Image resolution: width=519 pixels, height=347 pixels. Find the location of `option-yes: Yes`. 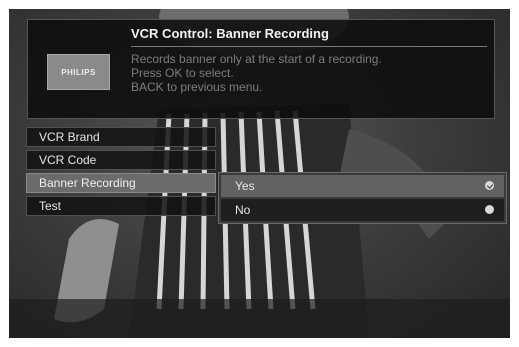

option-yes: Yes is located at coordinates (362, 186).